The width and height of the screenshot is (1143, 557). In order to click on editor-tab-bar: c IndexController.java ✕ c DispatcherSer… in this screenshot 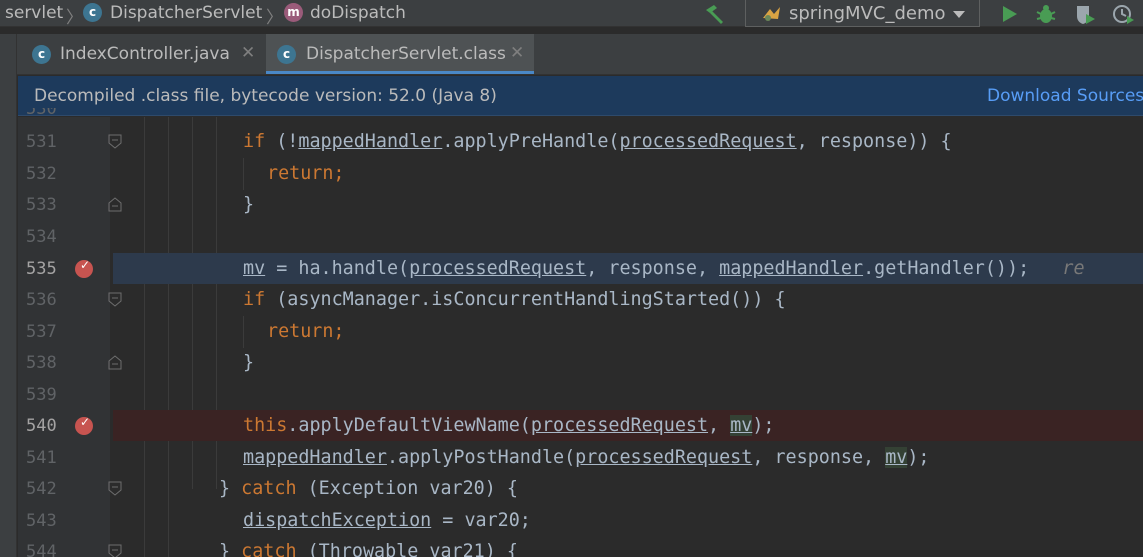, I will do `click(571, 54)`.